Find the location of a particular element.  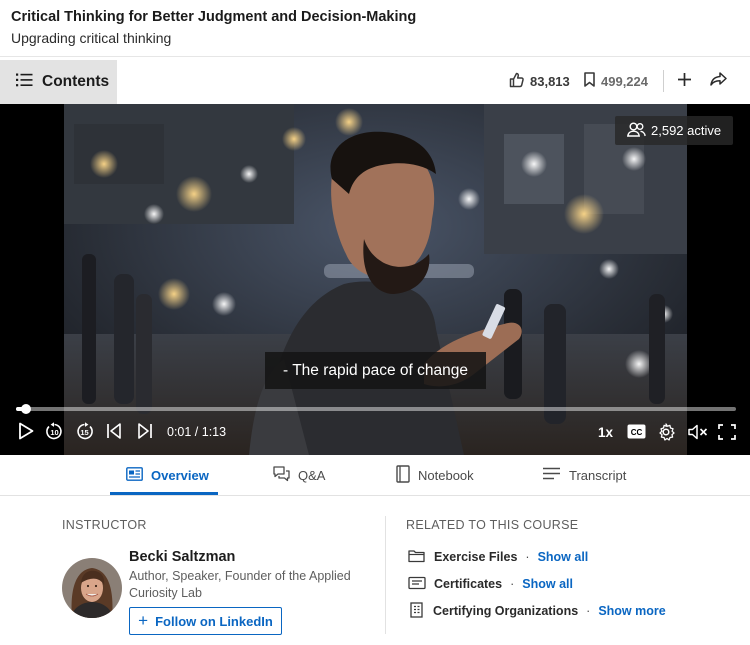

play-icon is located at coordinates (26, 433).